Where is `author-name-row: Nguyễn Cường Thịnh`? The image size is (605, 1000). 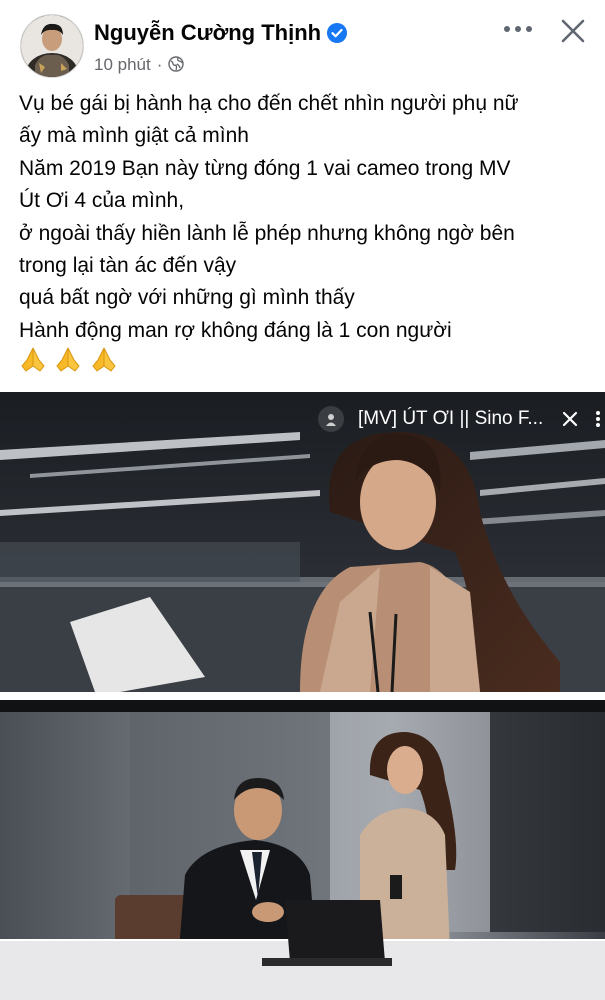 author-name-row: Nguyễn Cường Thịnh is located at coordinates (221, 33).